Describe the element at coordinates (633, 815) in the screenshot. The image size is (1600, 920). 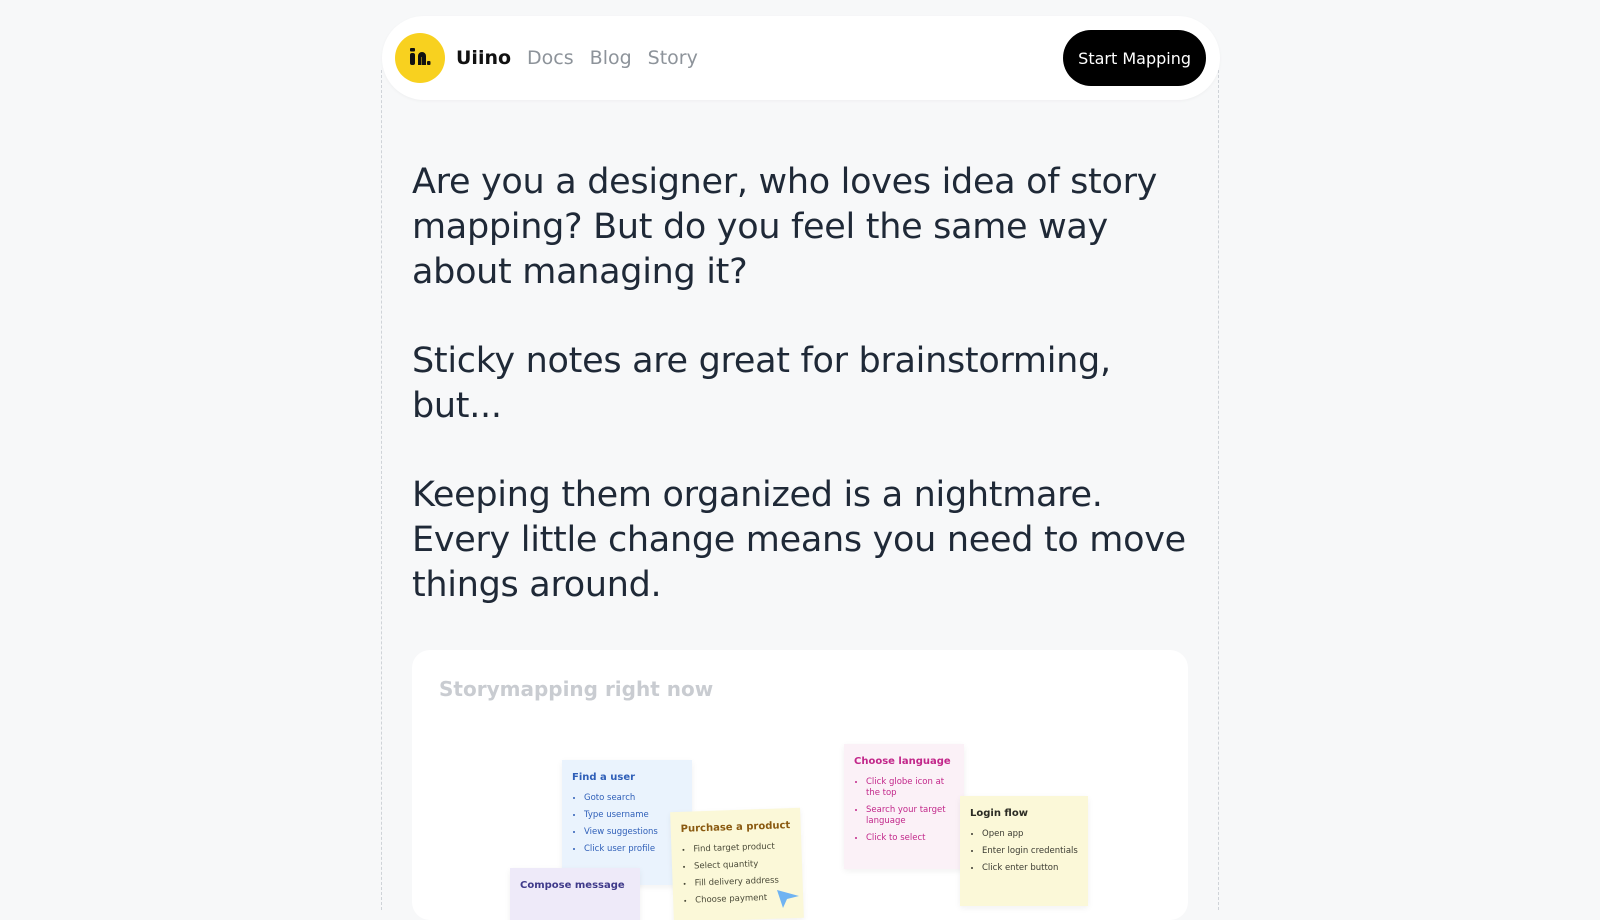
I see `note-item: Type username` at that location.